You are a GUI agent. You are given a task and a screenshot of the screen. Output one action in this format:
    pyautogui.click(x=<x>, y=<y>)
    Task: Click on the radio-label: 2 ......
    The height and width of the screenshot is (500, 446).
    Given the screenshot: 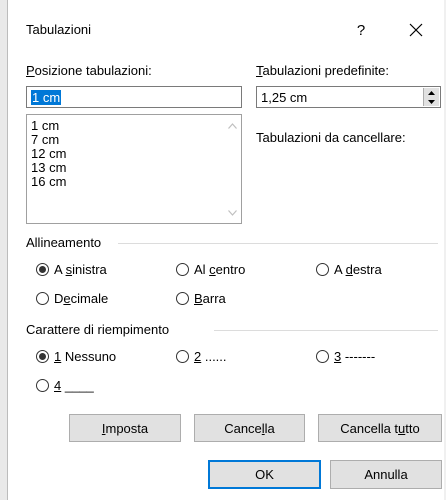 What is the action you would take?
    pyautogui.click(x=210, y=356)
    